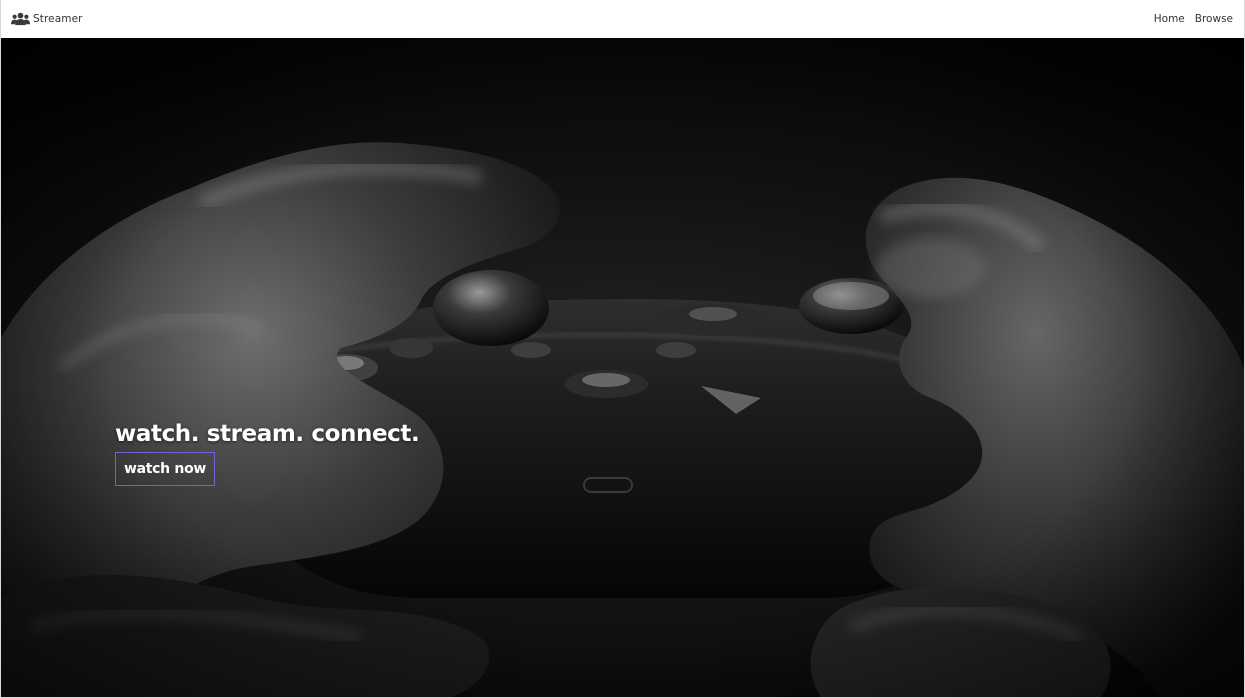 Image resolution: width=1245 pixels, height=698 pixels. What do you see at coordinates (622, 19) in the screenshot?
I see `navbar: Streamer Home Browse` at bounding box center [622, 19].